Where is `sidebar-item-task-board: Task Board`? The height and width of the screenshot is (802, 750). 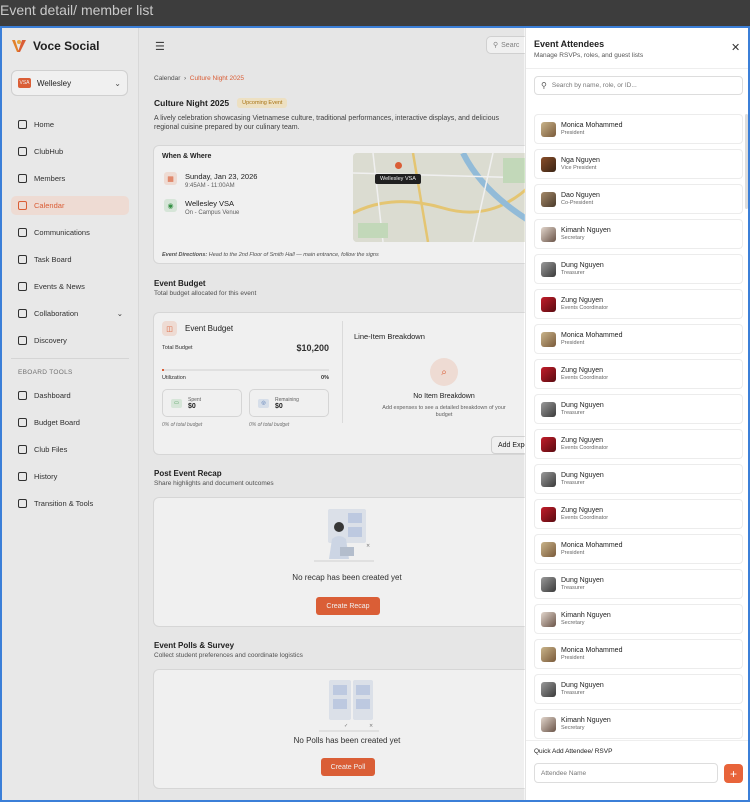 sidebar-item-task-board: Task Board is located at coordinates (70, 259).